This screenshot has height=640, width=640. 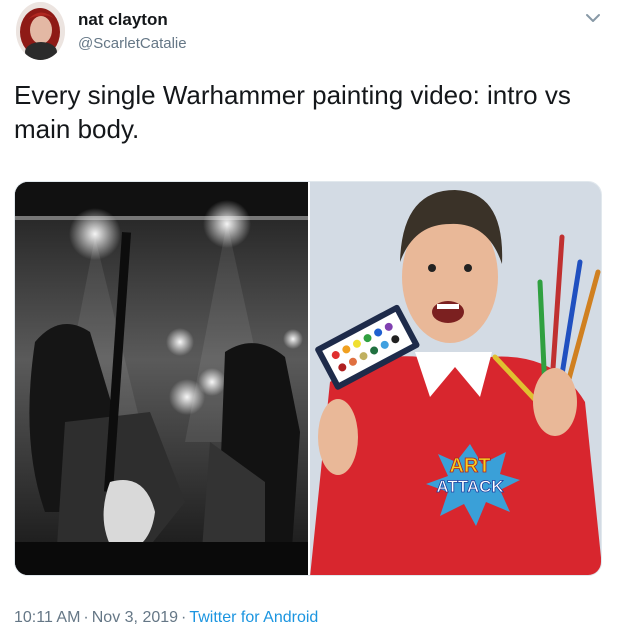 I want to click on tweet-date: Nov 3, 2019, so click(x=135, y=617).